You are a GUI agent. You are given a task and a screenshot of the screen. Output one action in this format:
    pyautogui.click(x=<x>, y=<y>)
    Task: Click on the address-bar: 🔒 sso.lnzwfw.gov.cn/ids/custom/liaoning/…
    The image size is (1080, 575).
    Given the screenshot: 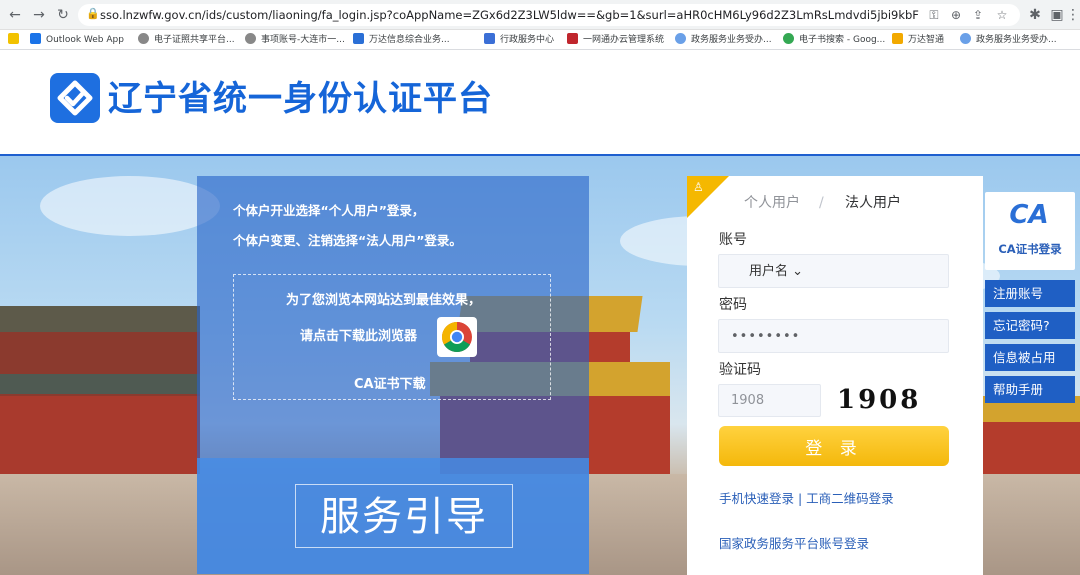 What is the action you would take?
    pyautogui.click(x=549, y=15)
    